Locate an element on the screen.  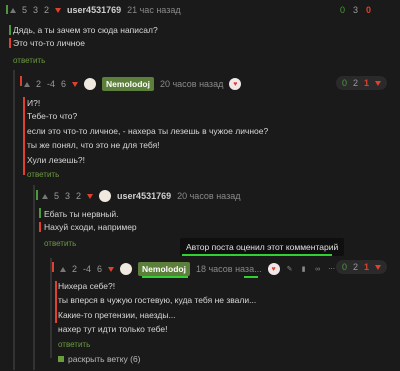
comment-2-score: 0 2 1 is located at coordinates (362, 83).